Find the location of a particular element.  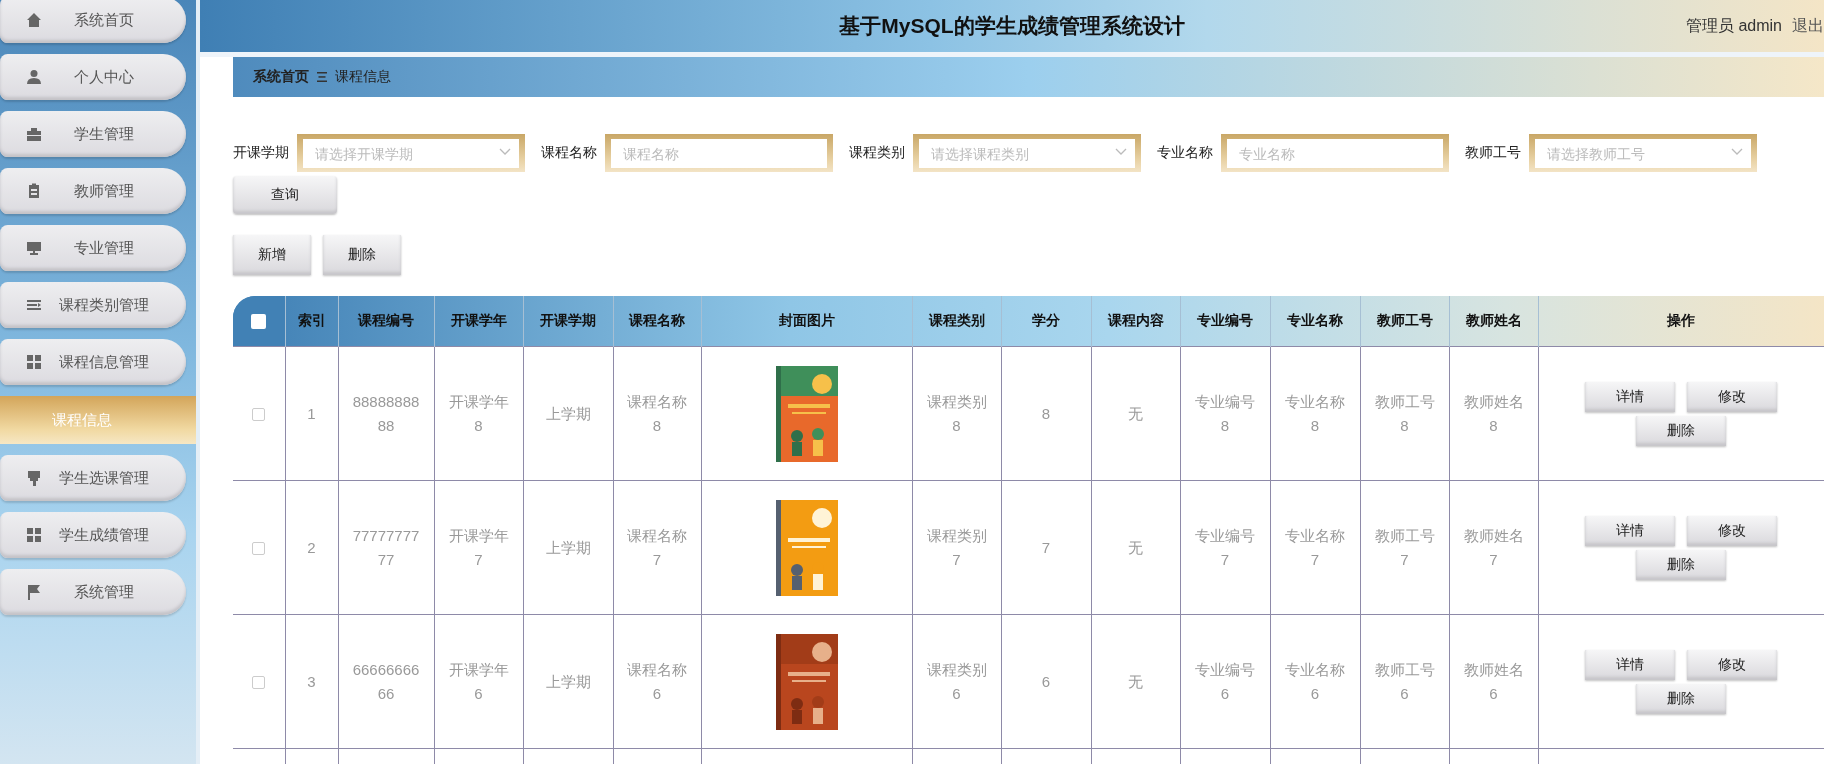

column-header: 教师工号 is located at coordinates (1404, 321).